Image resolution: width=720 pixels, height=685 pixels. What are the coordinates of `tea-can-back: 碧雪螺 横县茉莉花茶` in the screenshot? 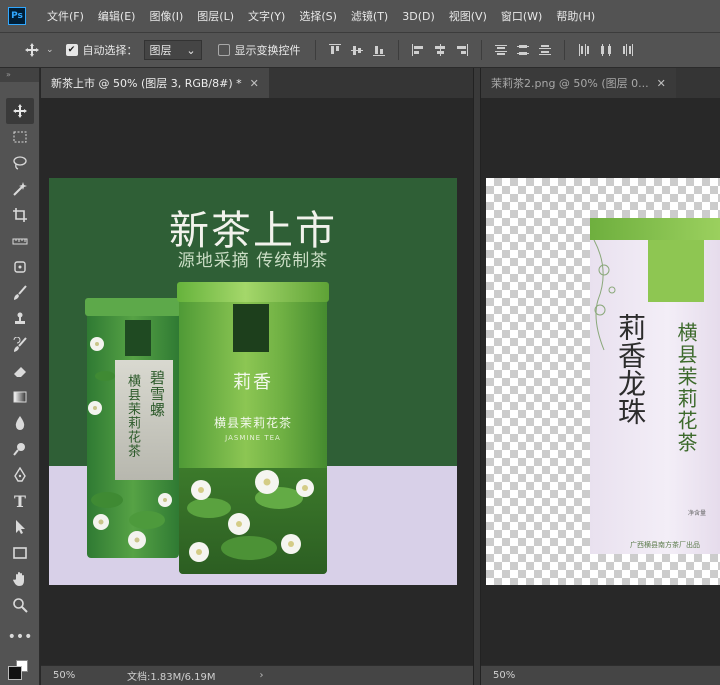 It's located at (133, 428).